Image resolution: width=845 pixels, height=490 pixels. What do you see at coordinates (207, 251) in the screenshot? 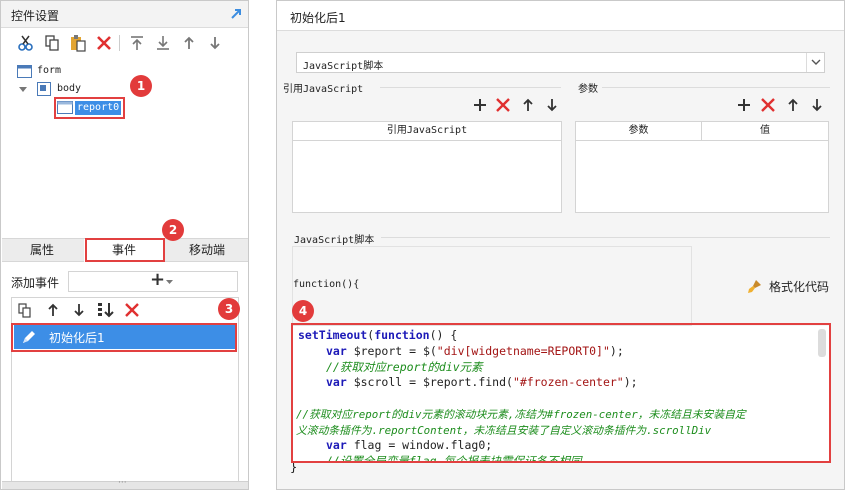
I see `tab-mobile: 移动端` at bounding box center [207, 251].